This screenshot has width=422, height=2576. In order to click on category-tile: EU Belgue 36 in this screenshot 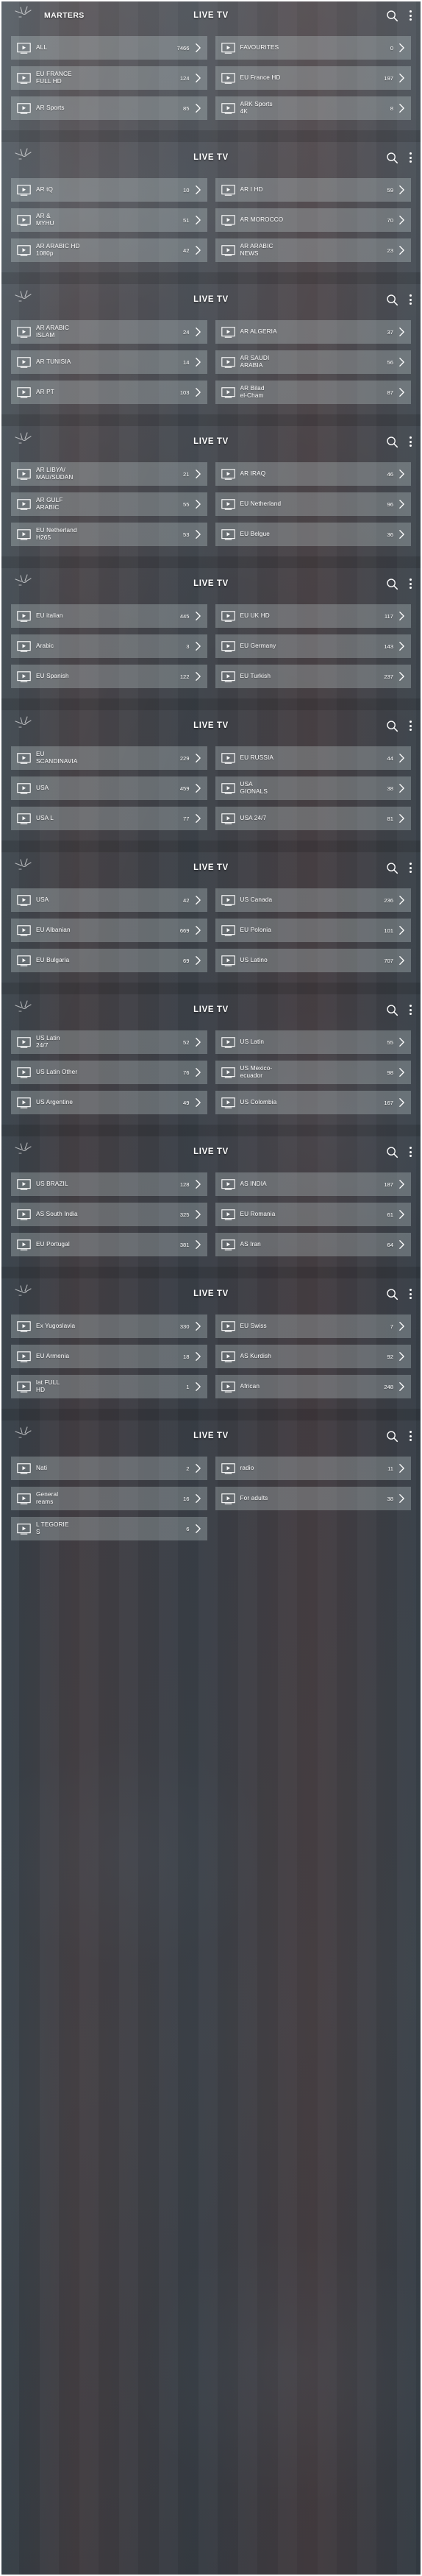, I will do `click(313, 534)`.